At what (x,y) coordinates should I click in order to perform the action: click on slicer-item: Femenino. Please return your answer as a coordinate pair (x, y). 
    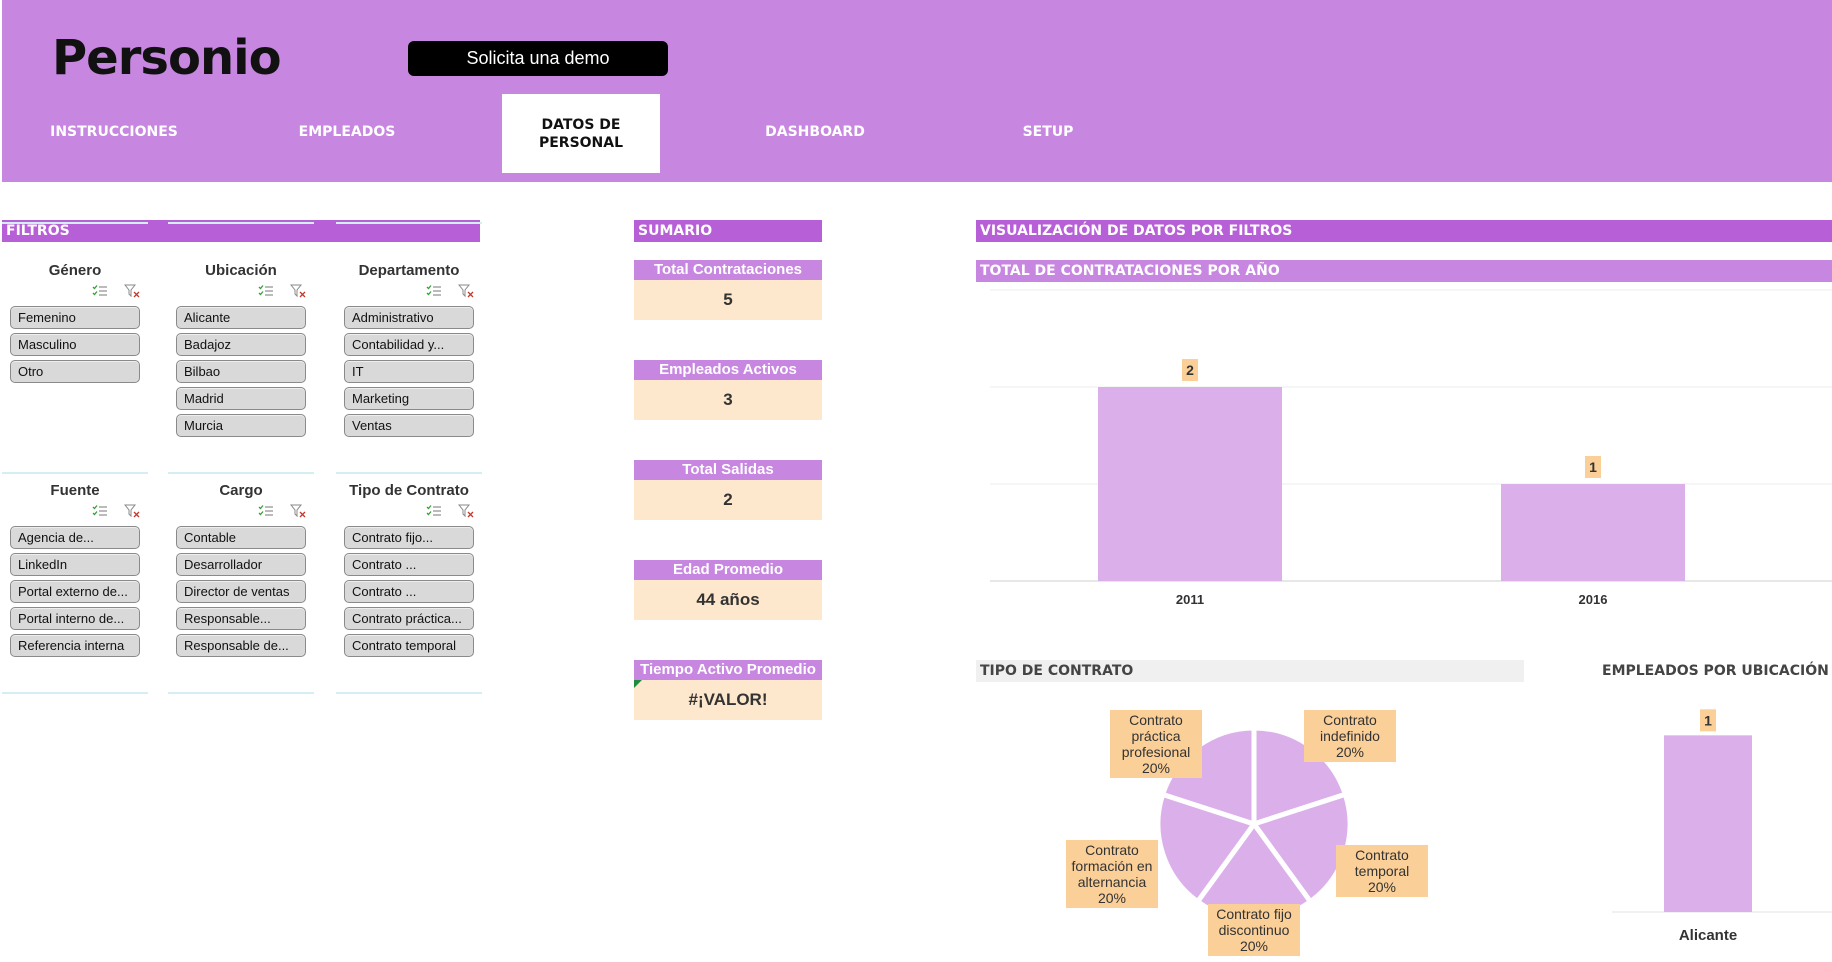
    Looking at the image, I should click on (75, 317).